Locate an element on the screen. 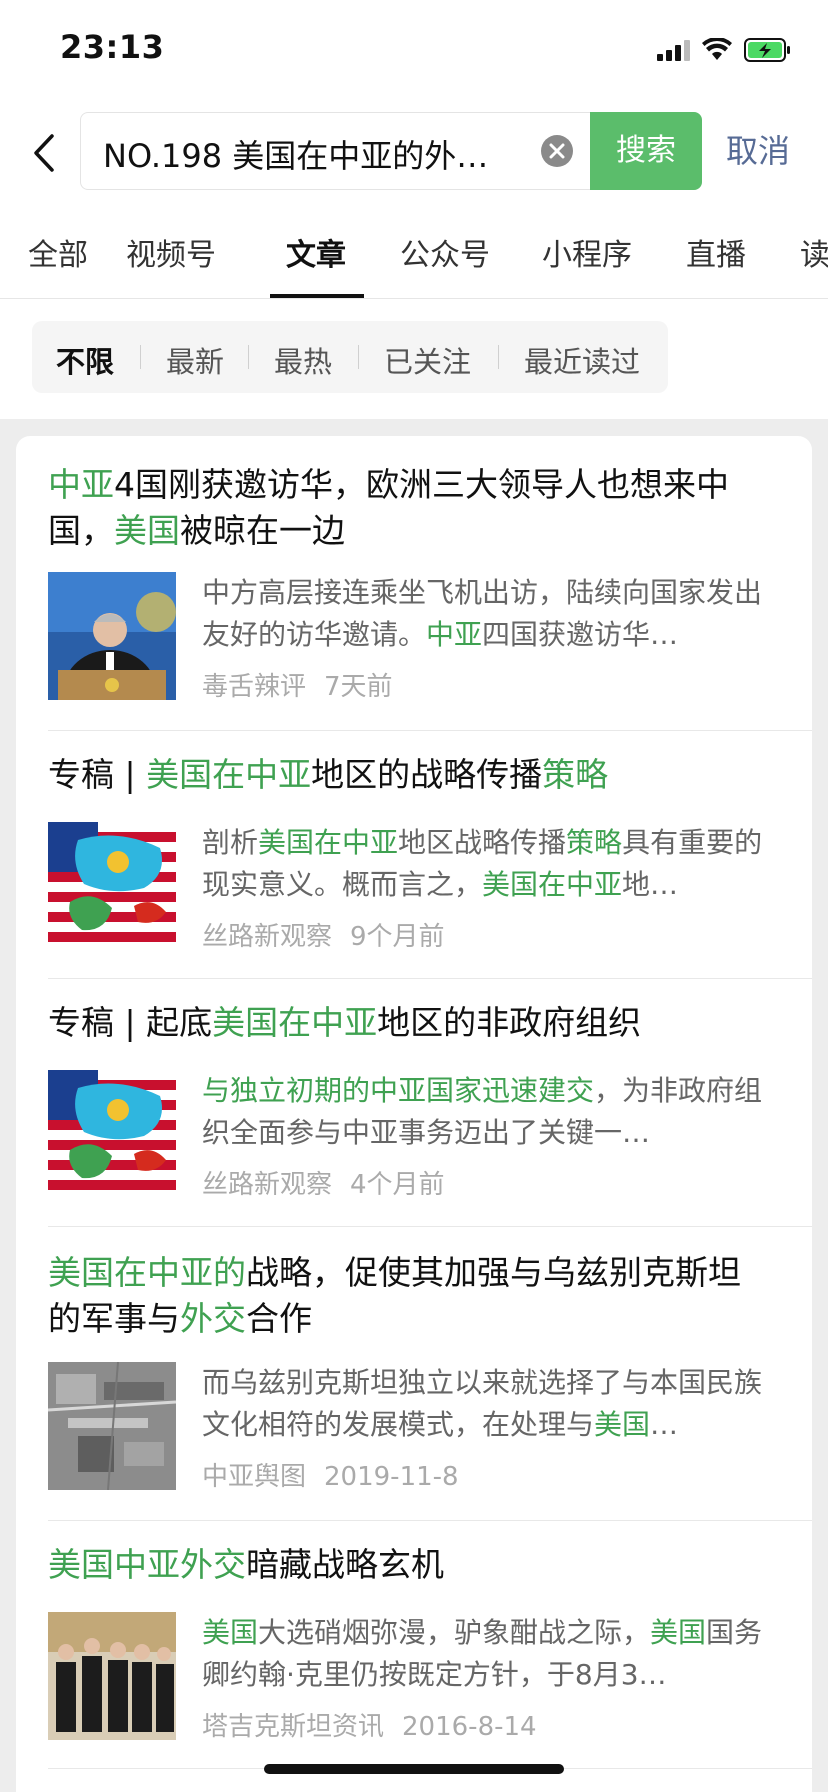 Image resolution: width=828 pixels, height=1792 pixels. result-meta: 塔吉克斯坦资讯 2016-8-14 is located at coordinates (369, 1724).